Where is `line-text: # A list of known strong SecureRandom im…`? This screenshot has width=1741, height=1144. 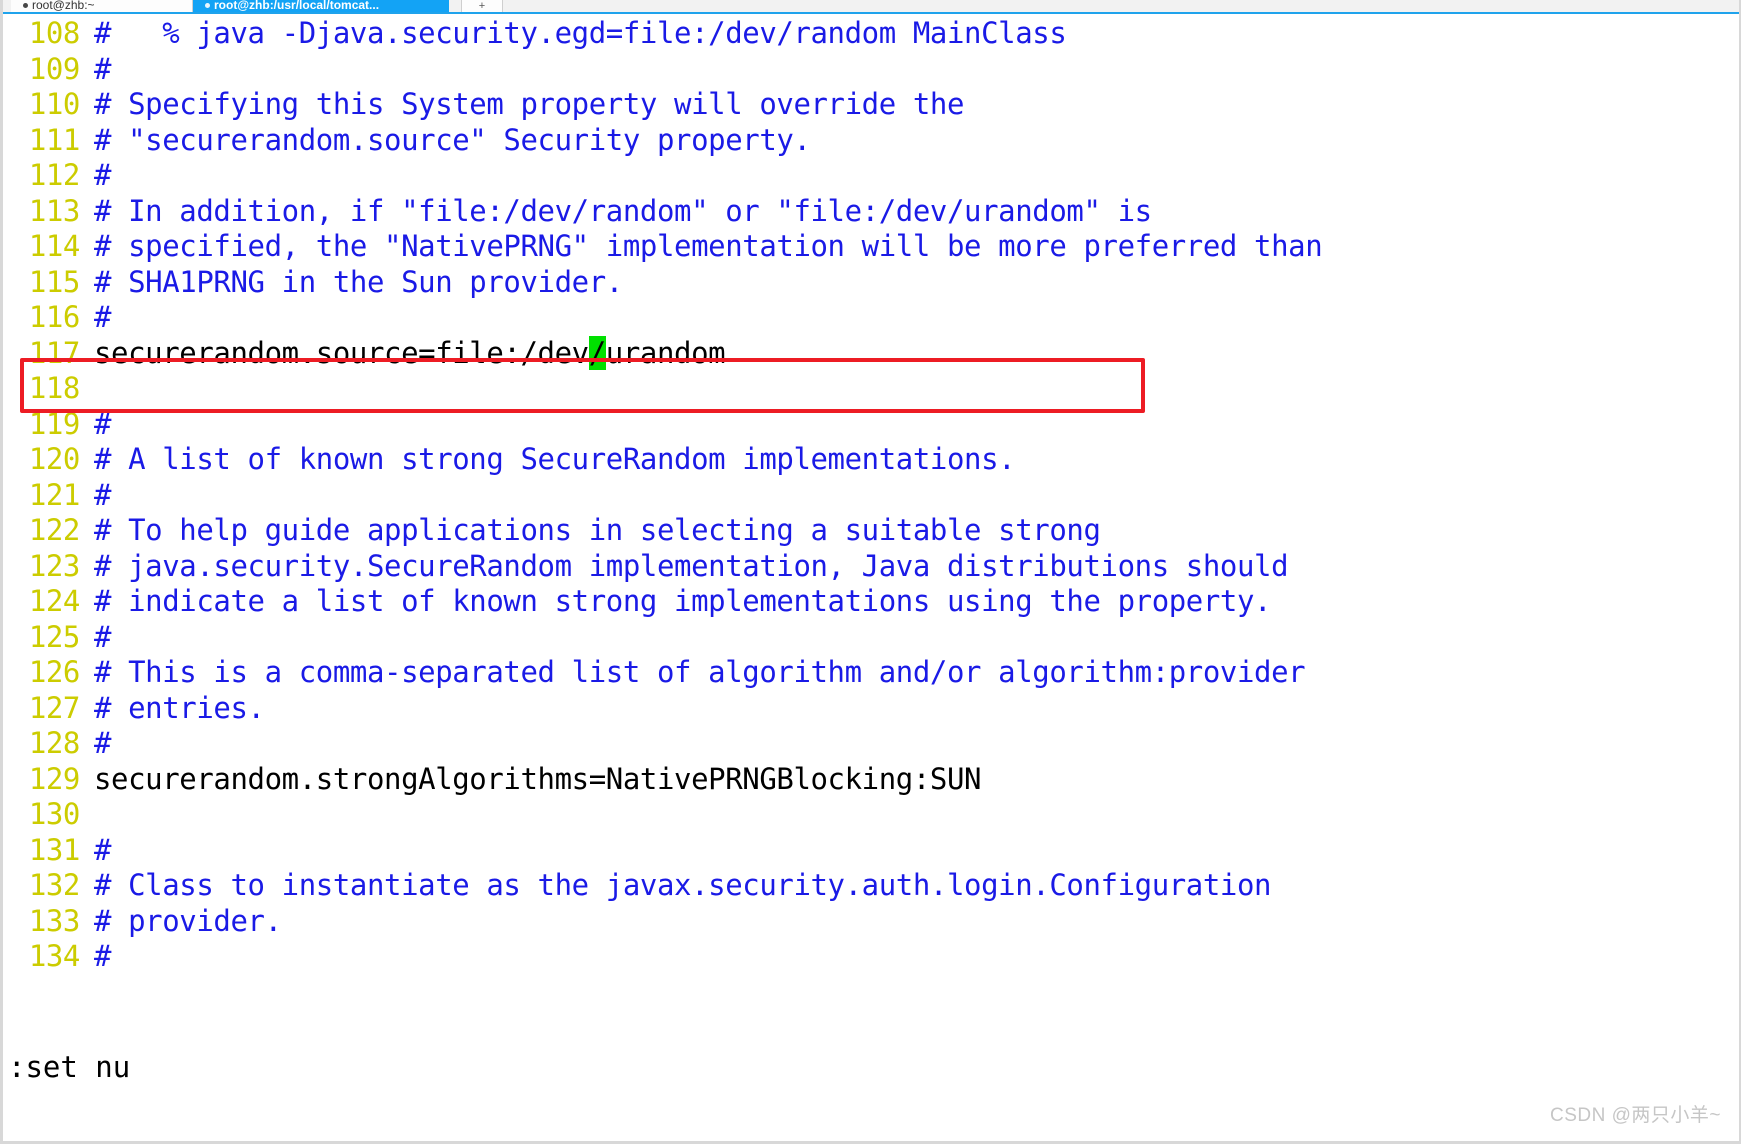
line-text: # A list of known strong SecureRandom im… is located at coordinates (555, 459).